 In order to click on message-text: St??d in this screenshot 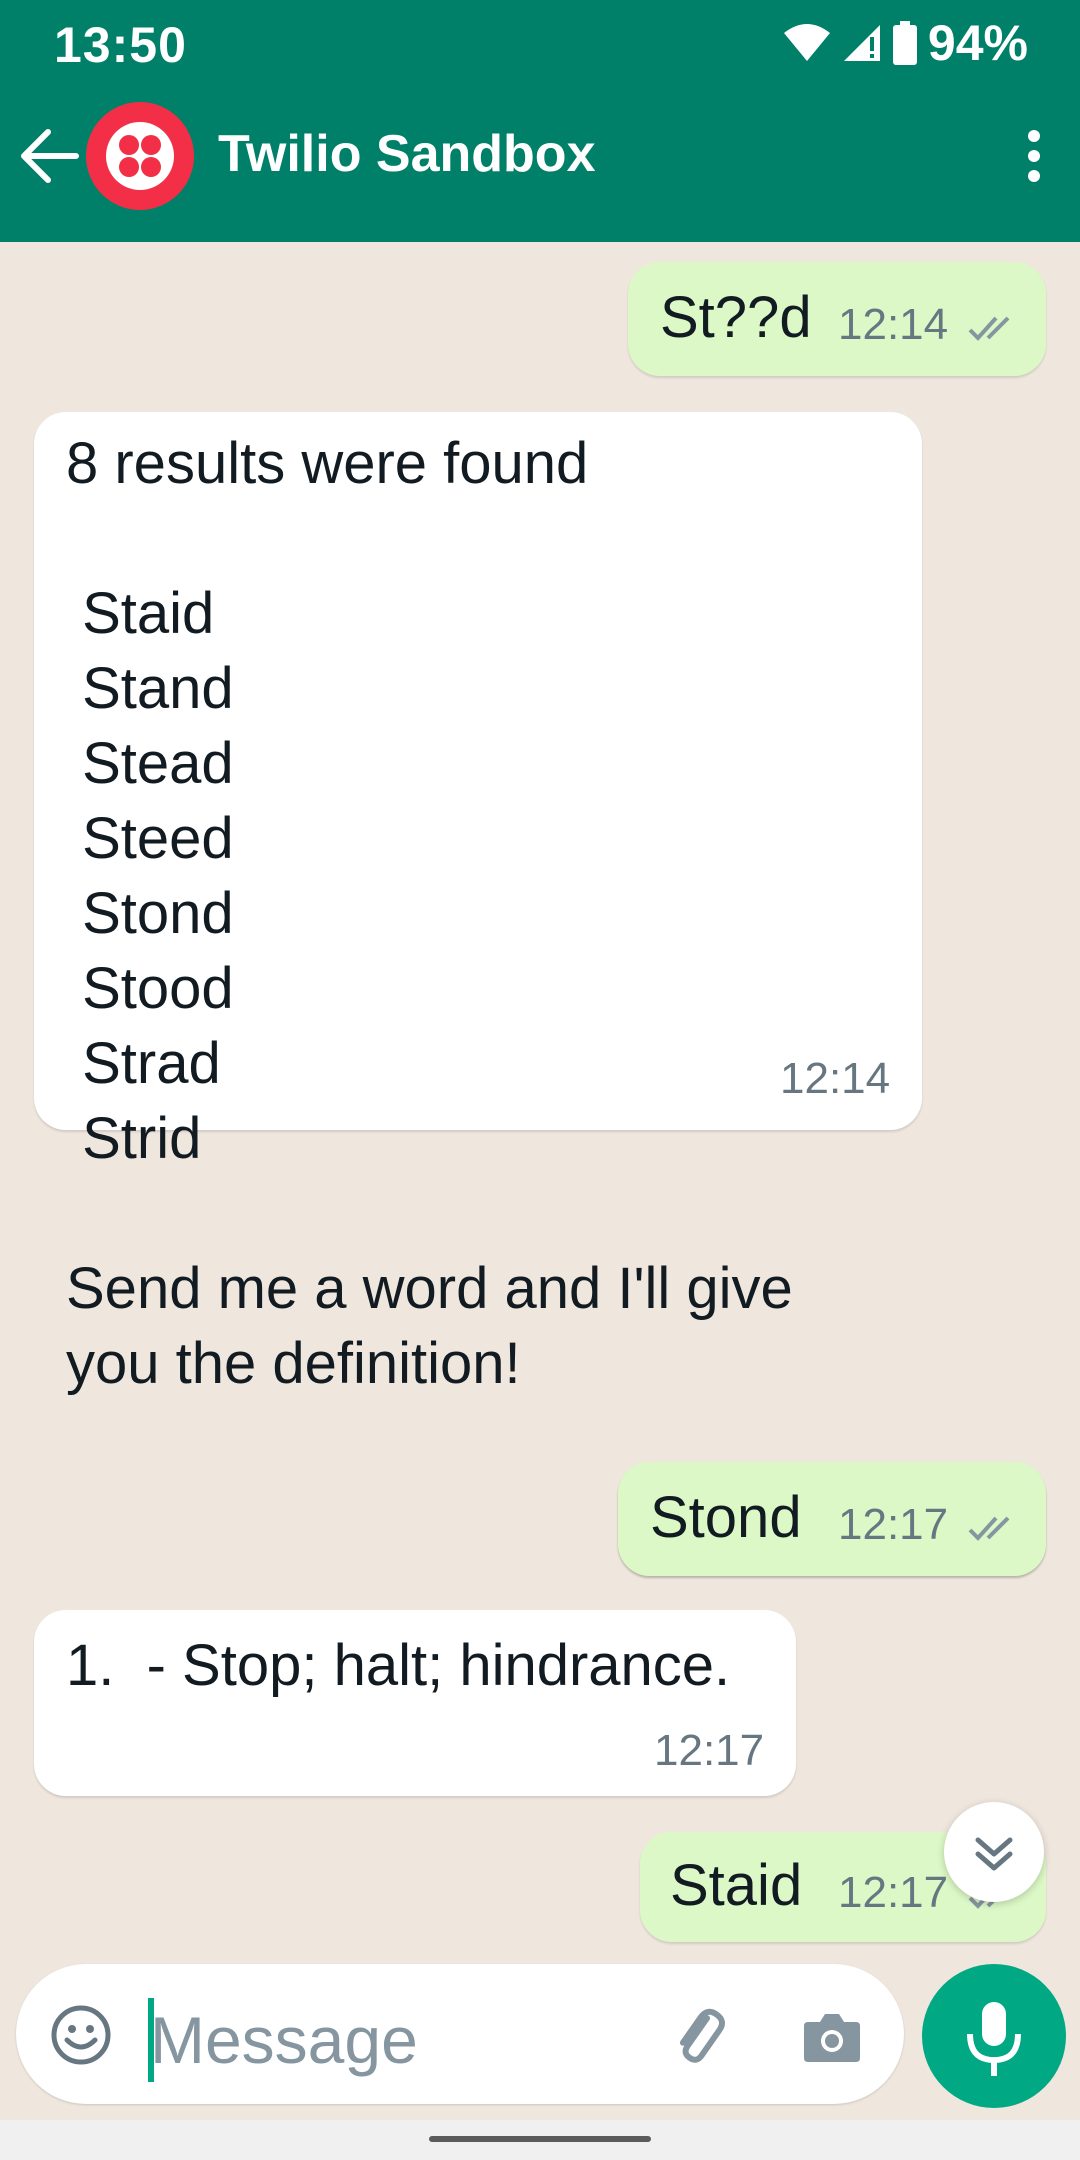, I will do `click(736, 317)`.